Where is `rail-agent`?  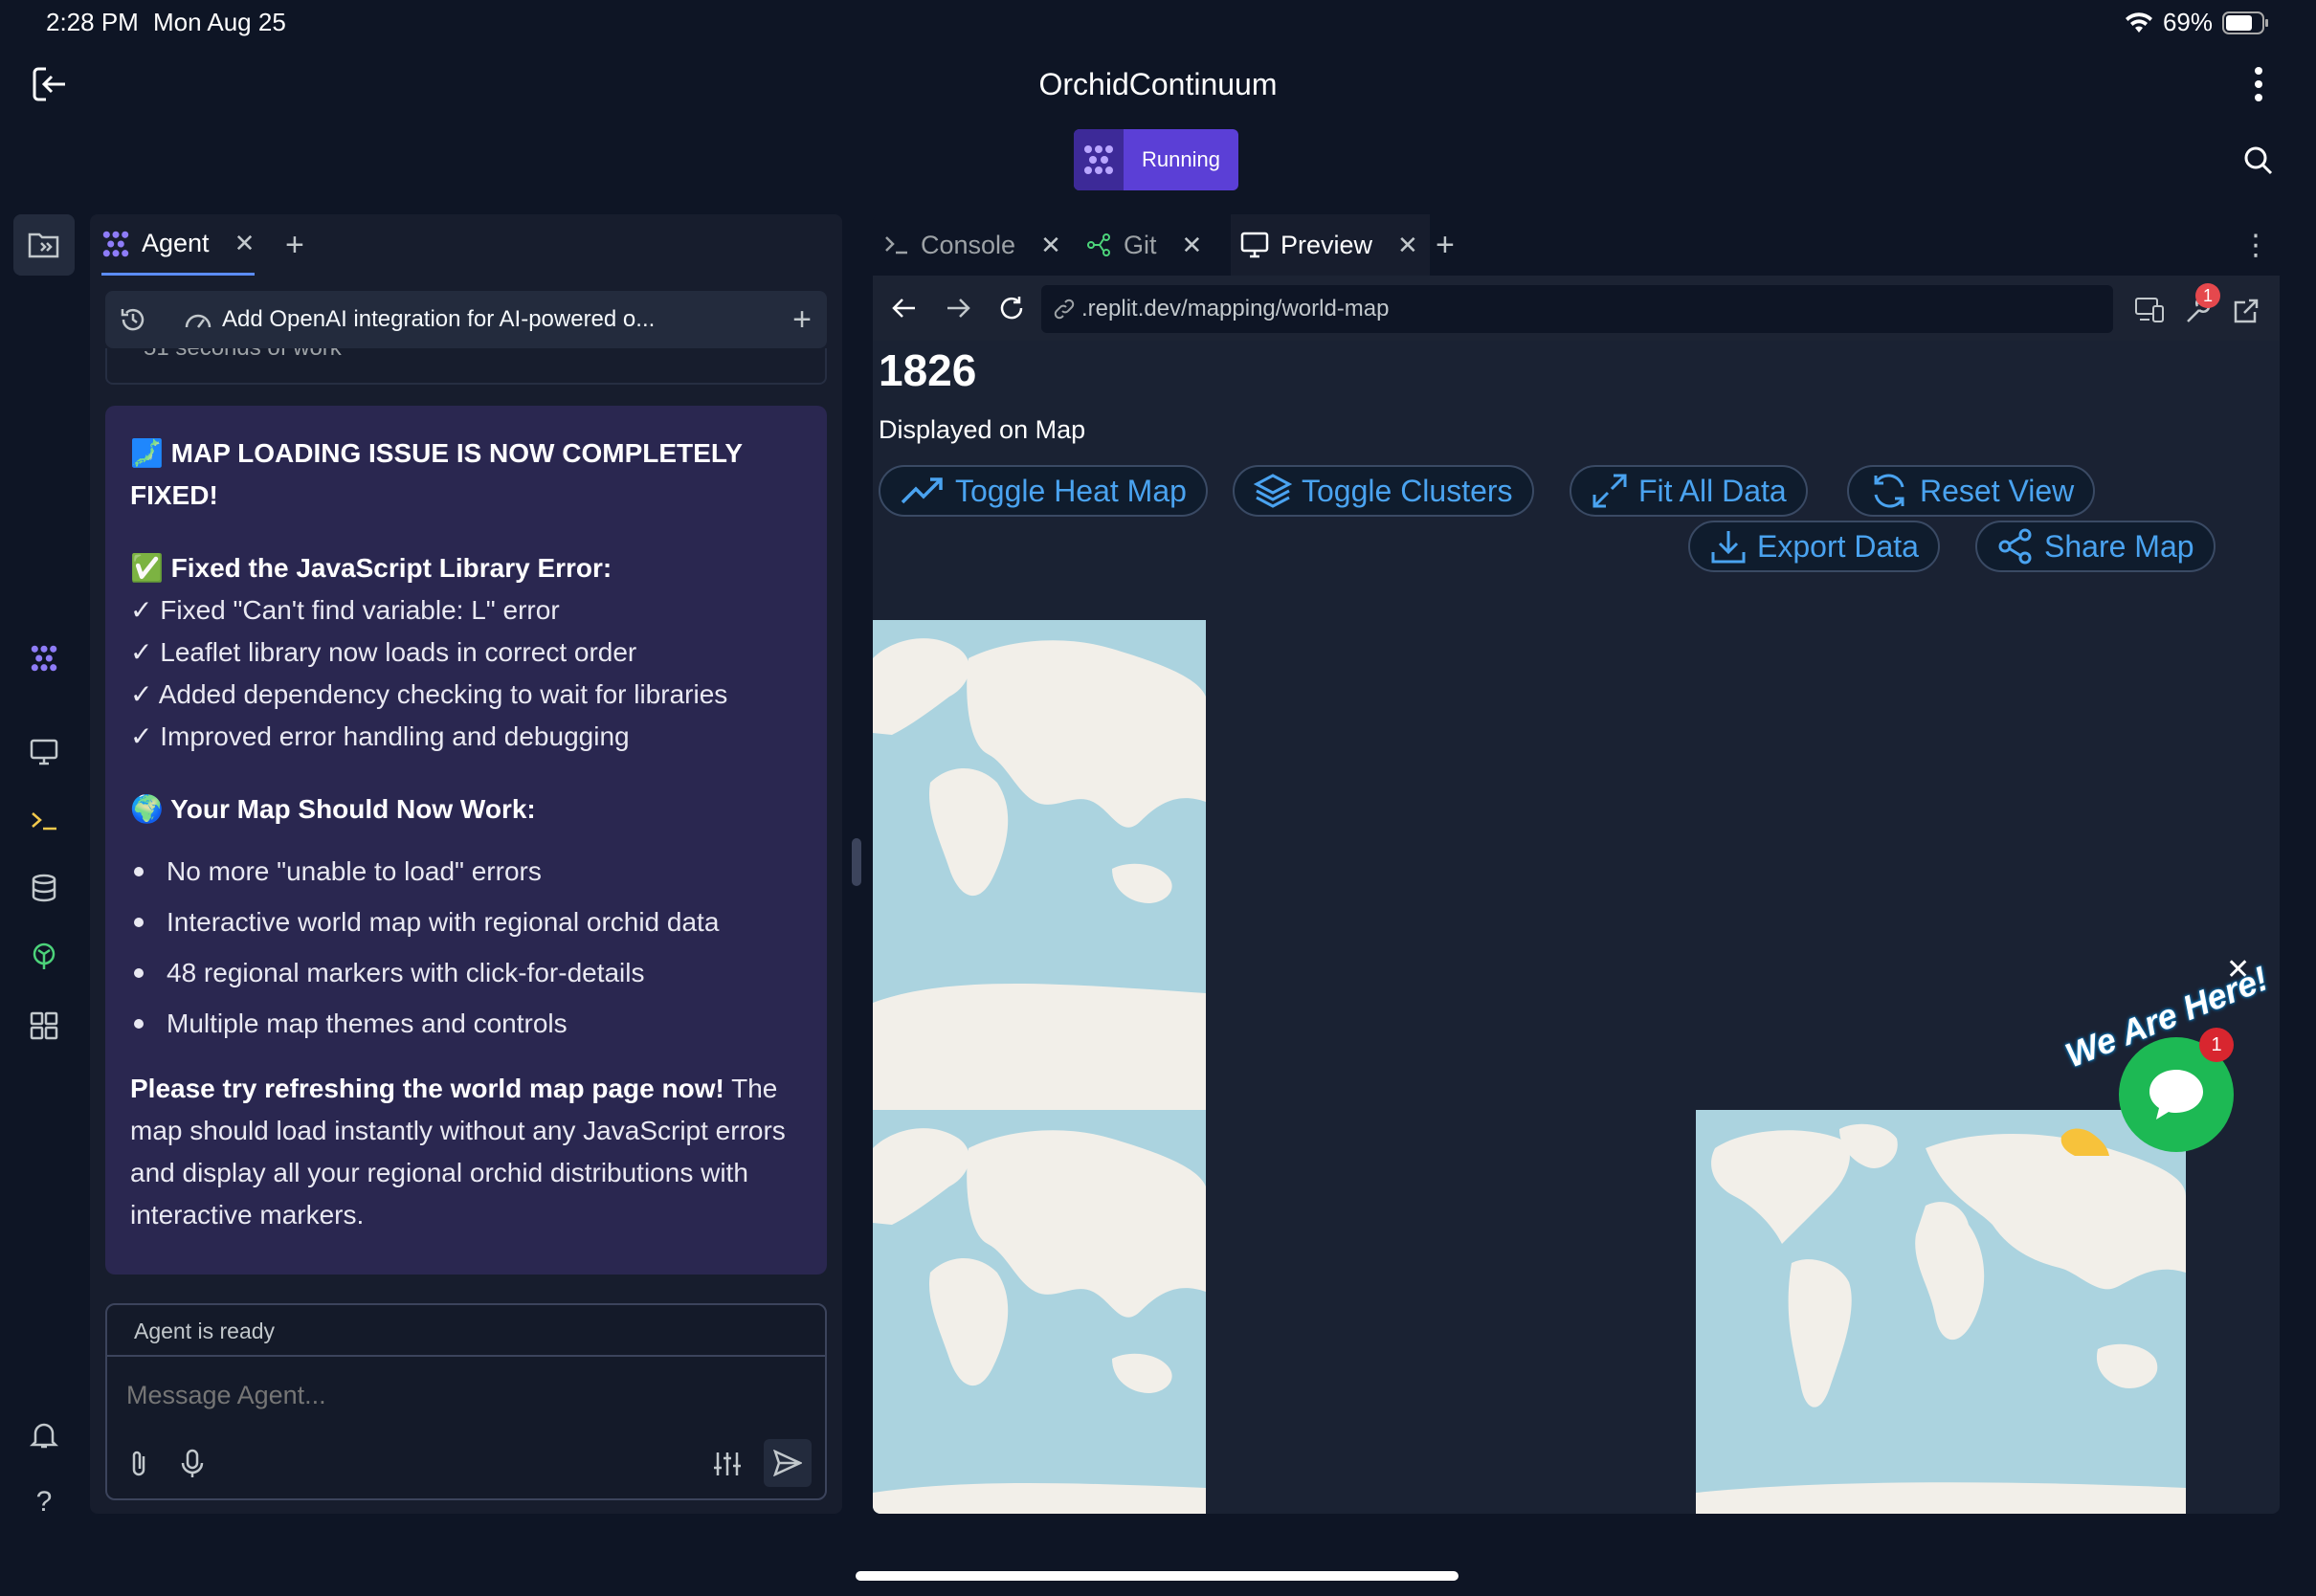 rail-agent is located at coordinates (44, 659).